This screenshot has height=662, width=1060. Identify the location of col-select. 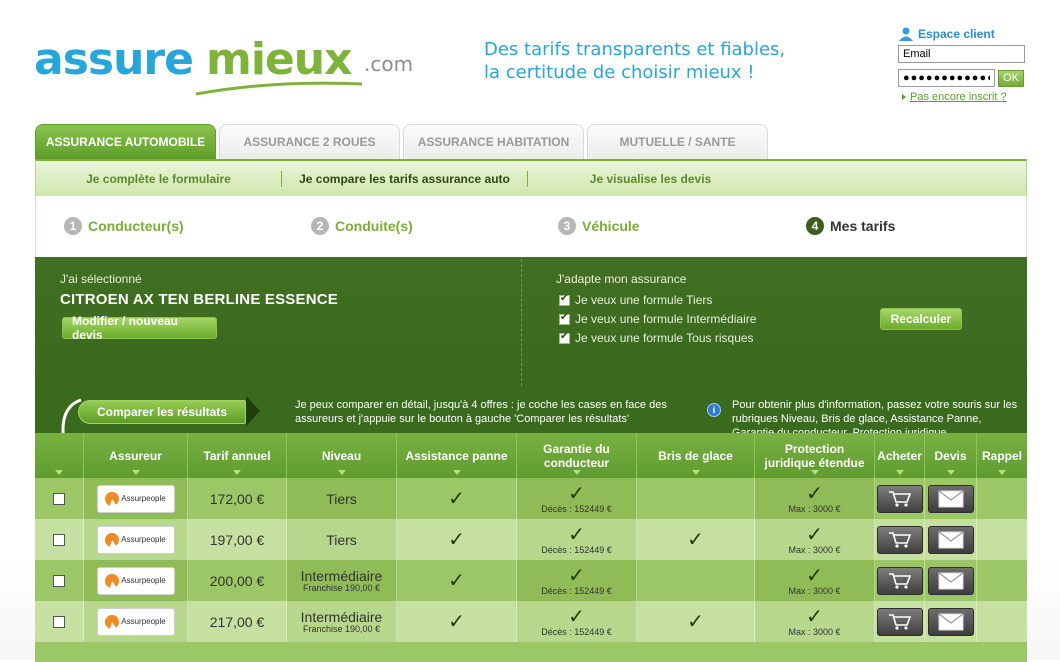
(59, 455).